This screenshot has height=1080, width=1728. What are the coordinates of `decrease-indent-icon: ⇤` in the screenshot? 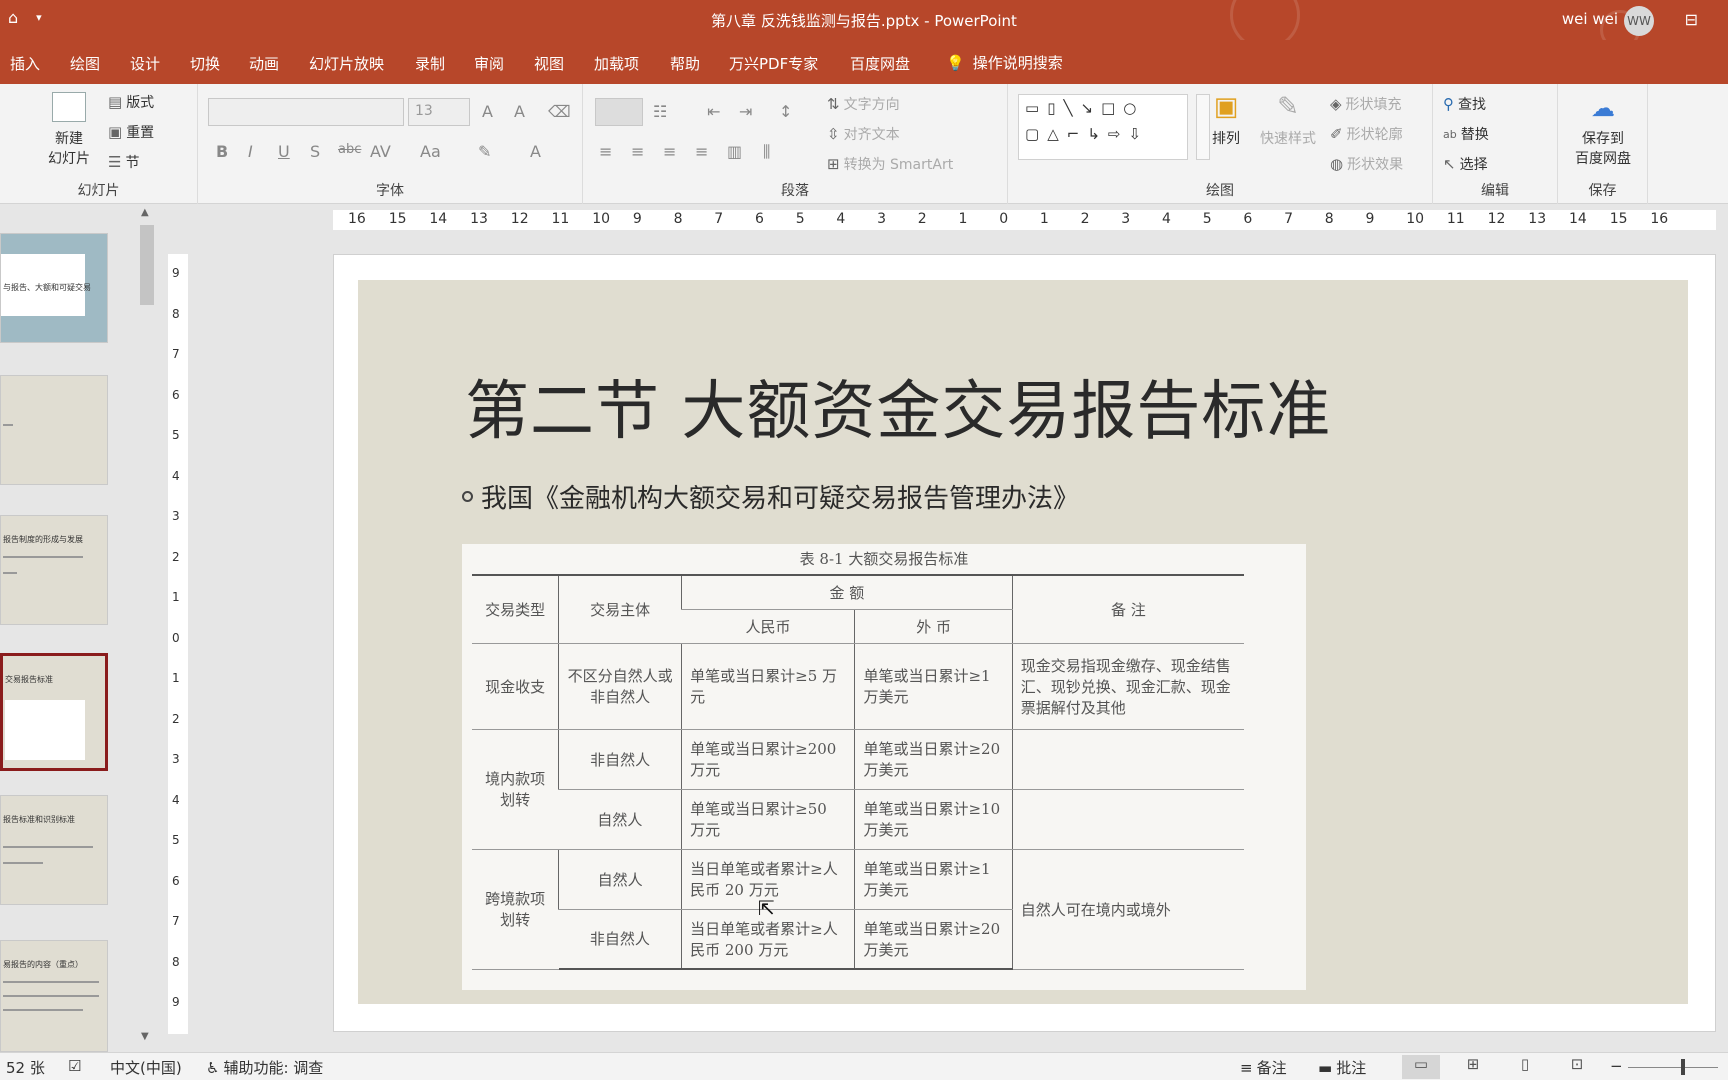 It's located at (713, 111).